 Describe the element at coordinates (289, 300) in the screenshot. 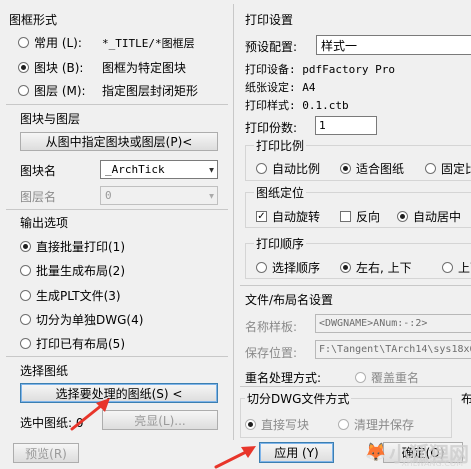

I see `file-layout-title: 文件/布局名设置` at that location.